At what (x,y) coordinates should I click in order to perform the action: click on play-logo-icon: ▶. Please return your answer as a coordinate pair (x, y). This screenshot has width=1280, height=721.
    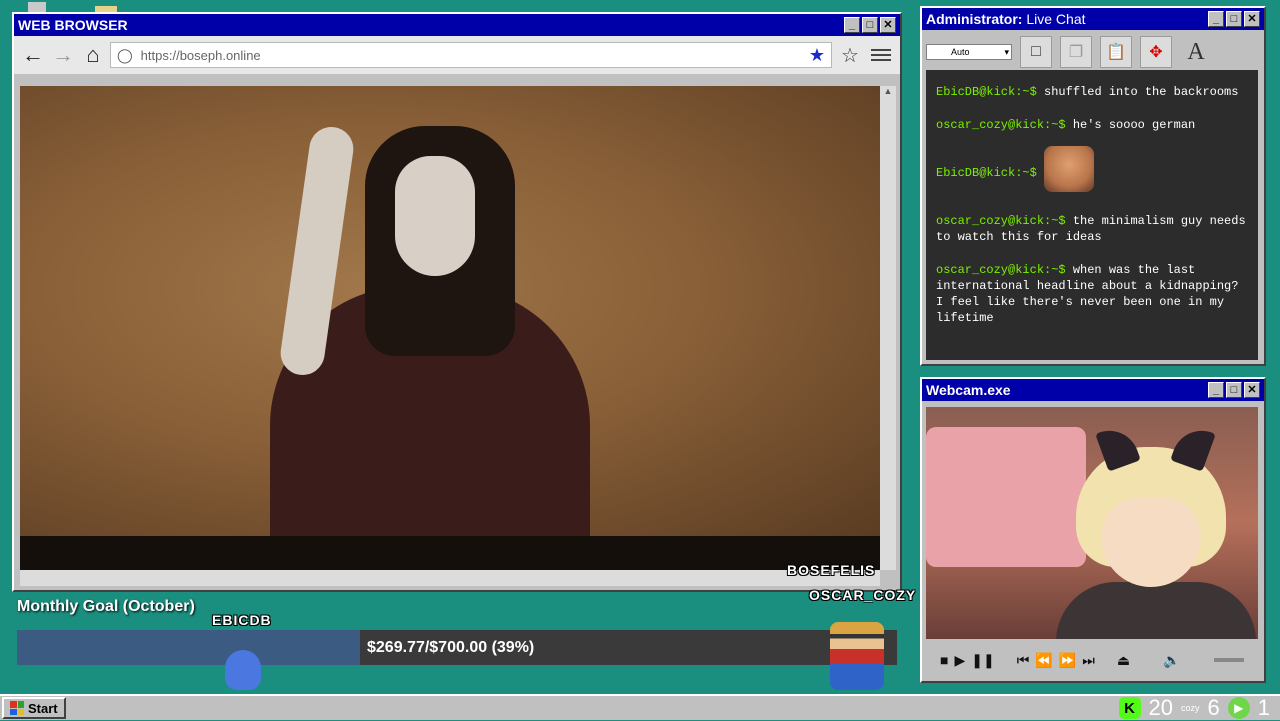
    Looking at the image, I should click on (1239, 708).